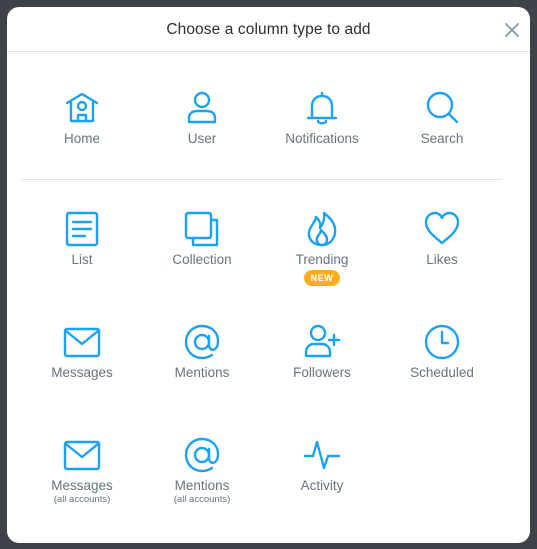  I want to click on column-type-messages-all-accounts: Messages (all accounts), so click(82, 471).